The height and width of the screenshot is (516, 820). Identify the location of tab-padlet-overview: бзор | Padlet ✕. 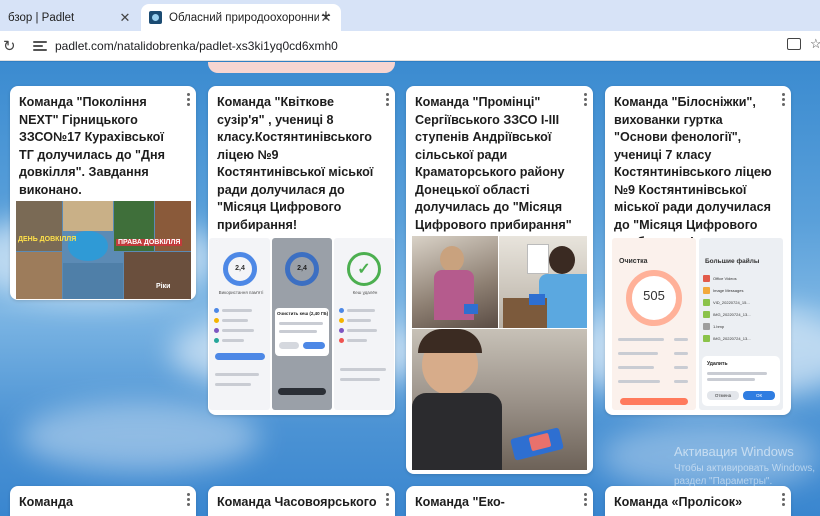
(70, 17).